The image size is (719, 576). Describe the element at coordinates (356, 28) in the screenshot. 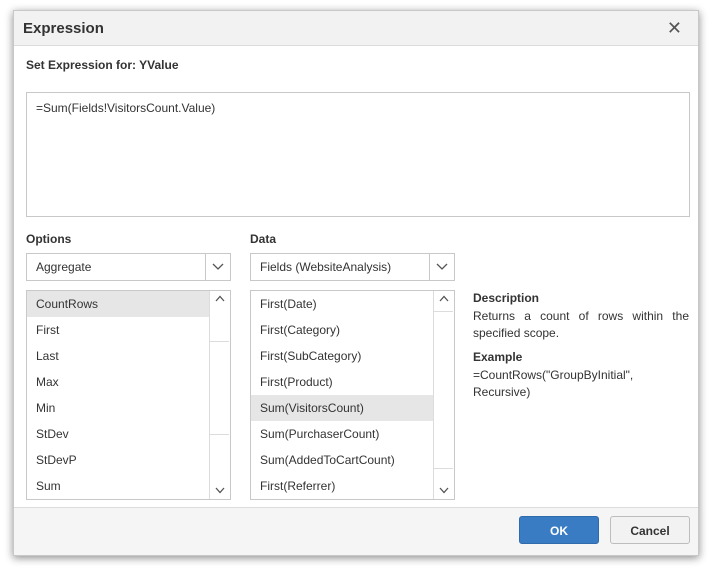

I see `dialog-titlebar: Expression ✕` at that location.